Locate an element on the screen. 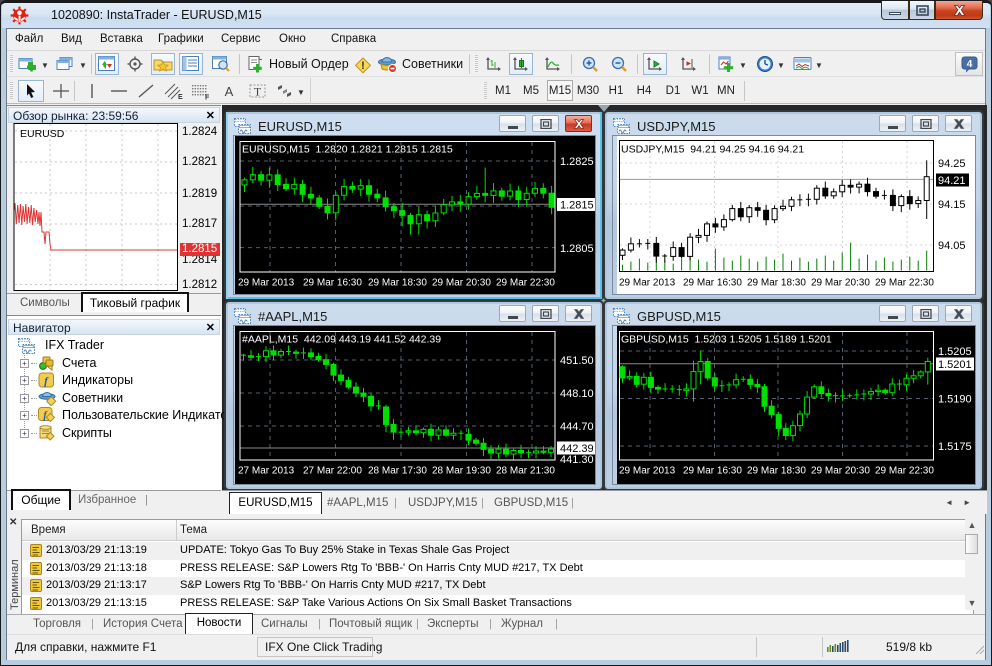  svg-text: 27 Mar 22:00 is located at coordinates (332, 471).